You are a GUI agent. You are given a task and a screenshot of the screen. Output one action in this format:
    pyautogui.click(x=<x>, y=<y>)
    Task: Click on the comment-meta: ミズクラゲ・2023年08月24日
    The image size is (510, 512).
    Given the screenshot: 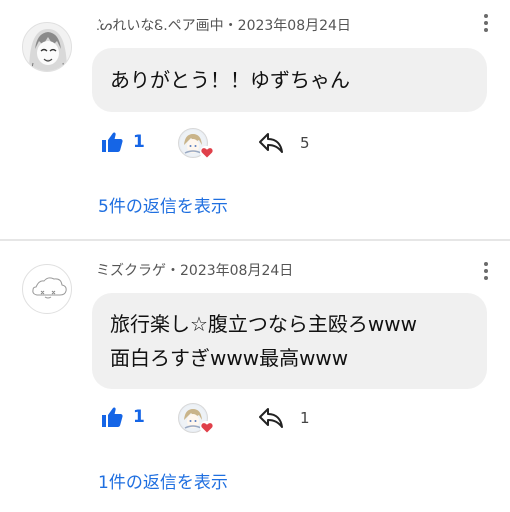 What is the action you would take?
    pyautogui.click(x=194, y=270)
    